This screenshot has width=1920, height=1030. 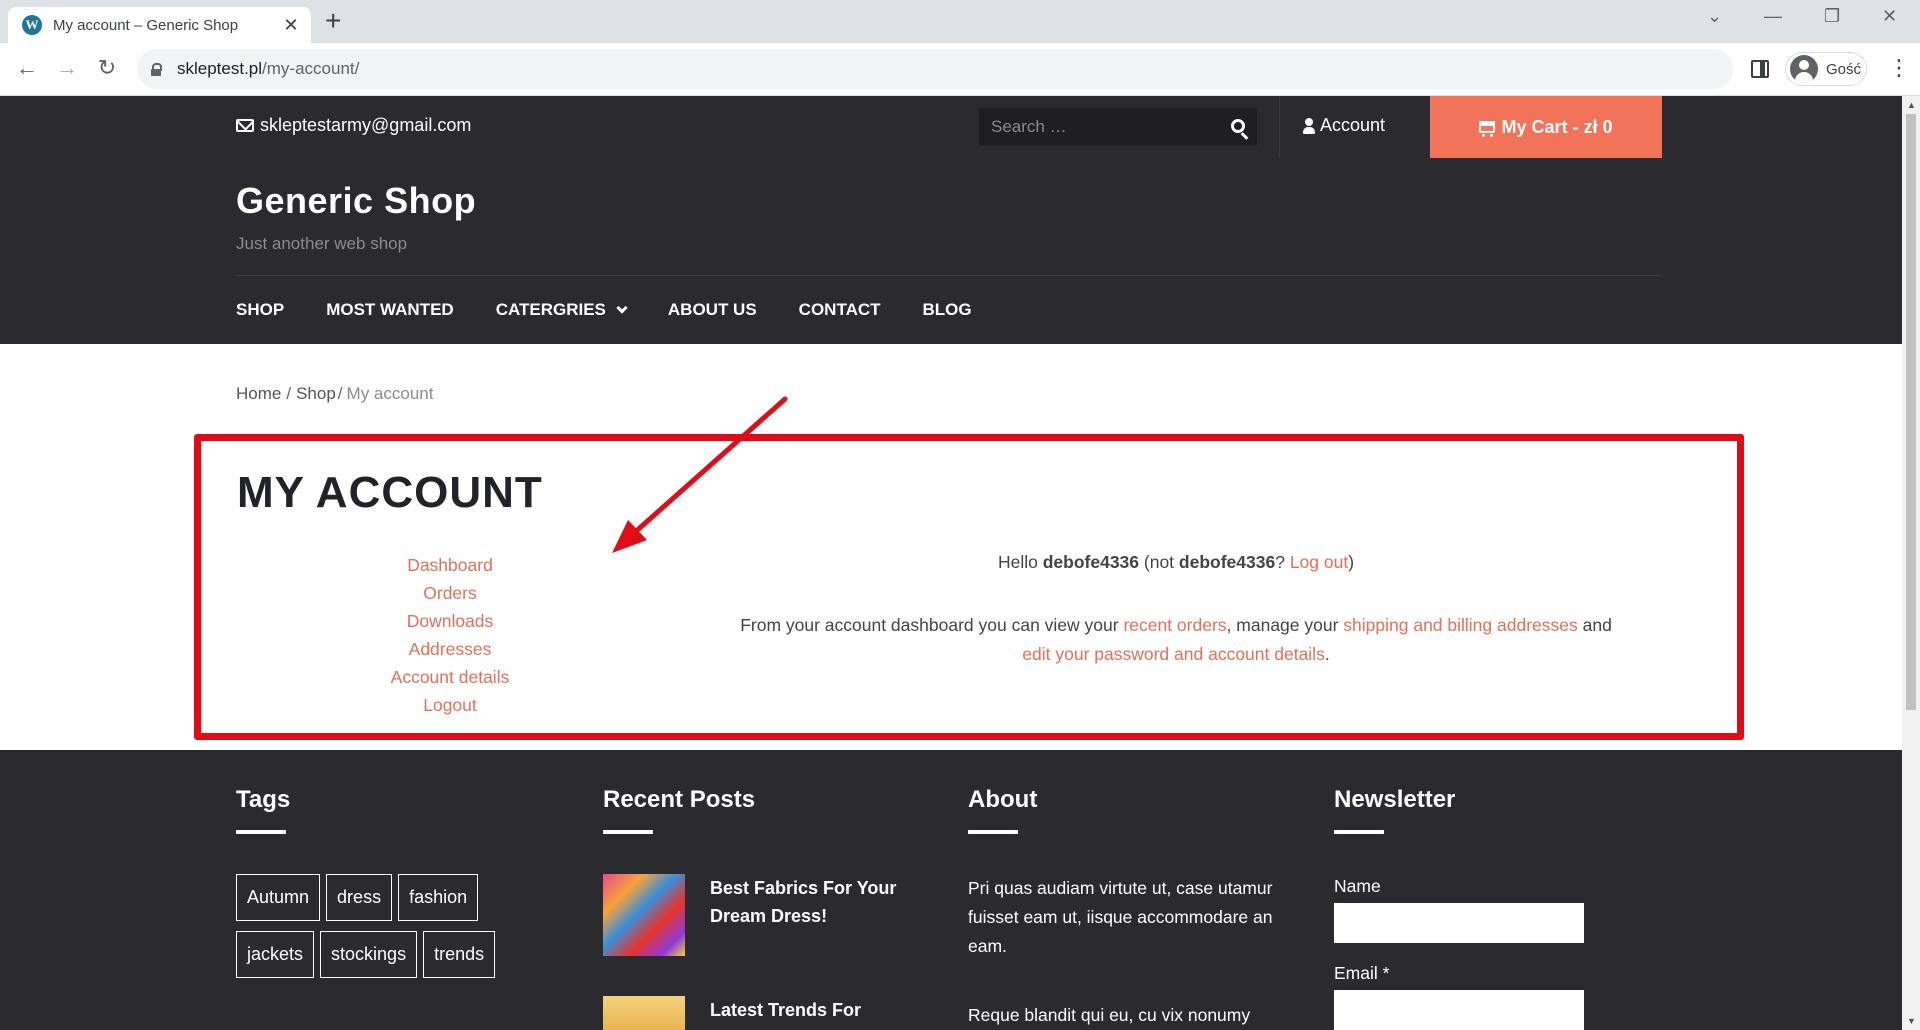 I want to click on address-bar: skleptest.pl/my-account/, so click(x=935, y=69).